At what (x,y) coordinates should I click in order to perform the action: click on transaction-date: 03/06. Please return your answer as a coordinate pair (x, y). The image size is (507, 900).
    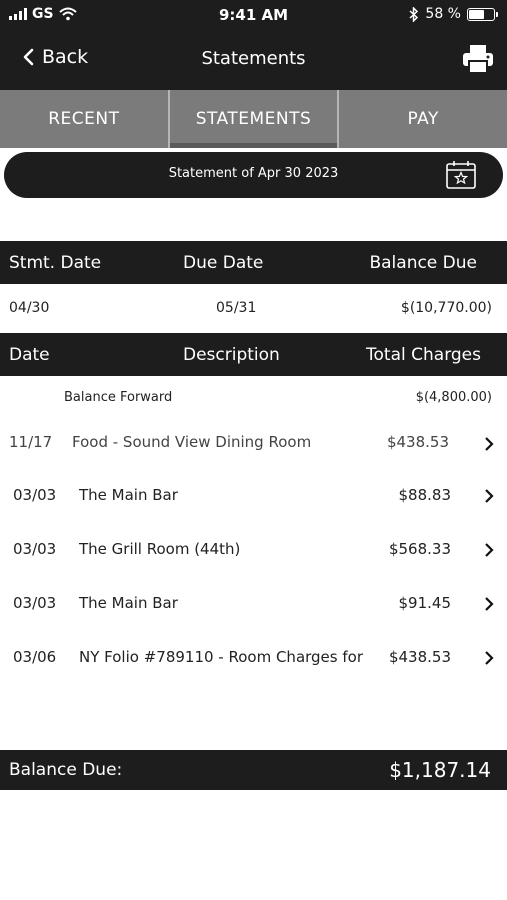
    Looking at the image, I should click on (35, 657).